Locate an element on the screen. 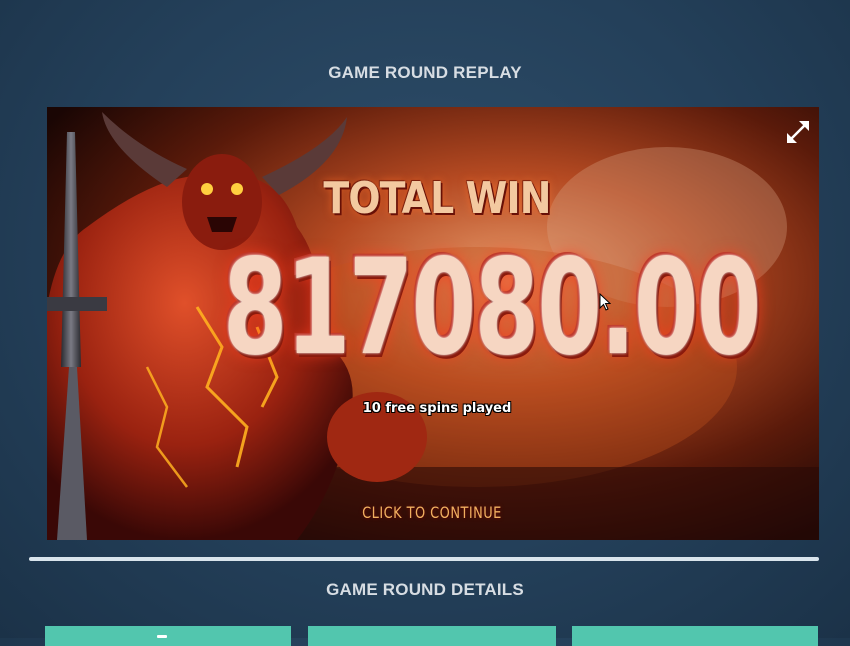 The height and width of the screenshot is (646, 850). mouse-cursor-icon is located at coordinates (605, 302).